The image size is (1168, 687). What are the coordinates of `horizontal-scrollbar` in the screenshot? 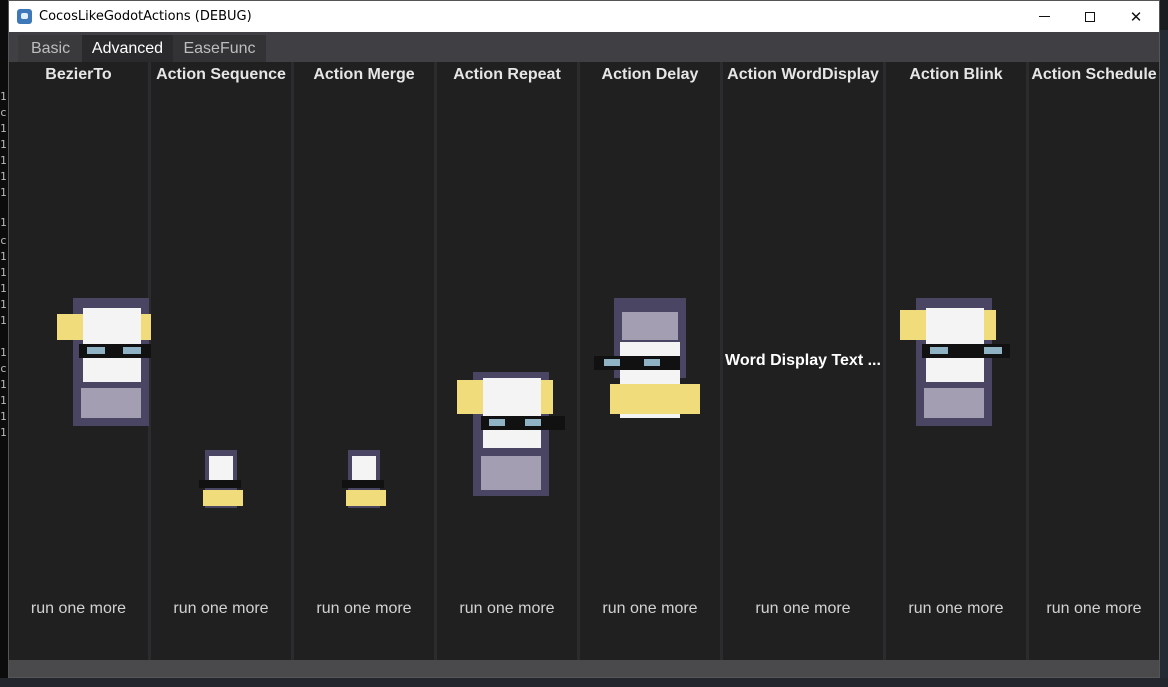 It's located at (584, 668).